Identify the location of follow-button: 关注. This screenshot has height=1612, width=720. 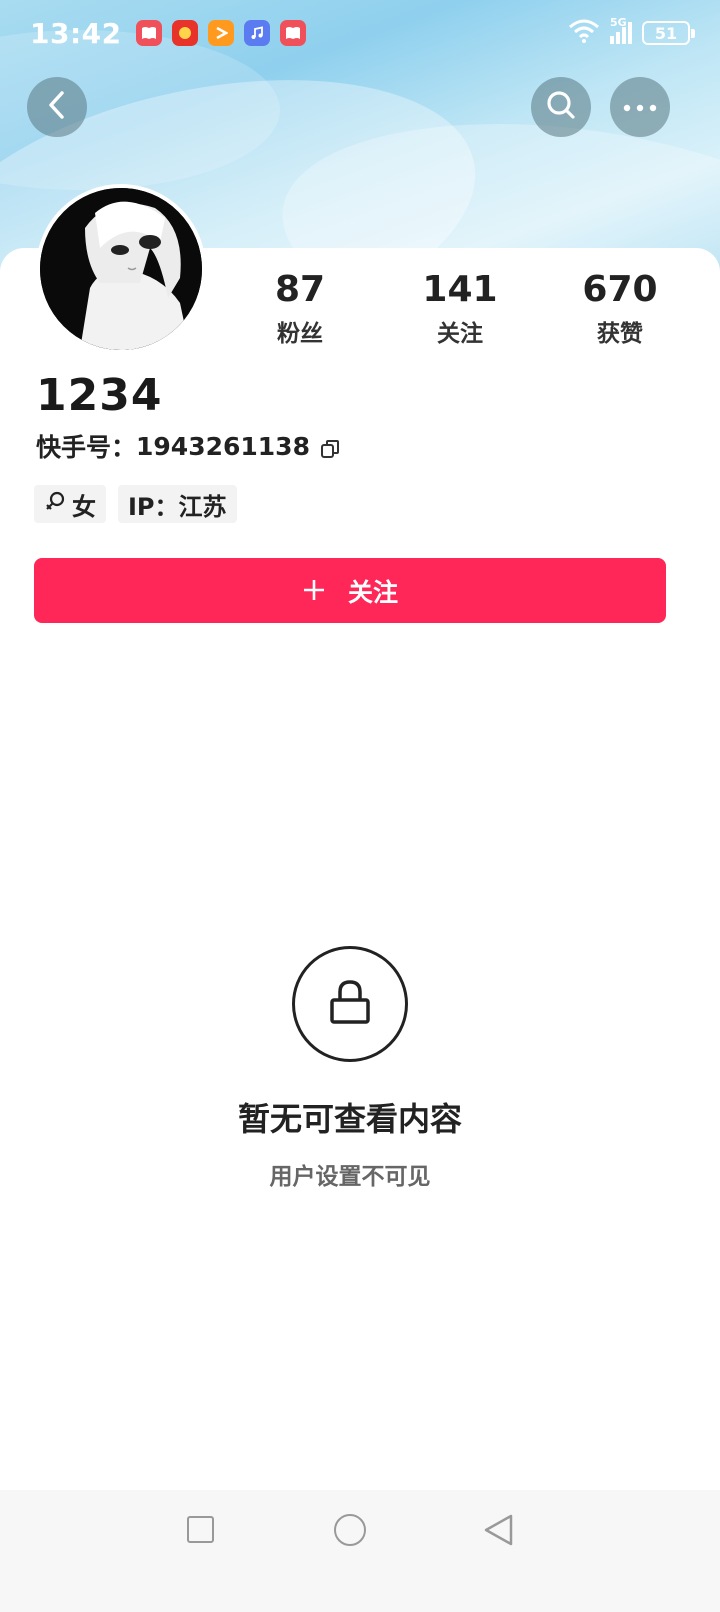
(350, 590).